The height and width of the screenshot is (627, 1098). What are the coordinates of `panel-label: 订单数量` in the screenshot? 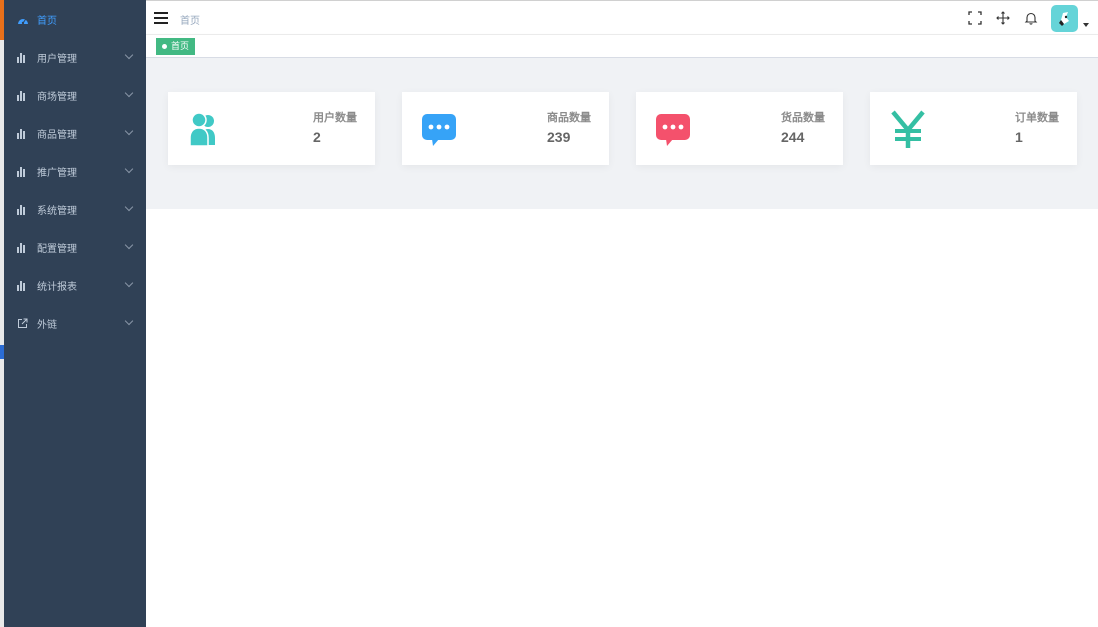 It's located at (1037, 118).